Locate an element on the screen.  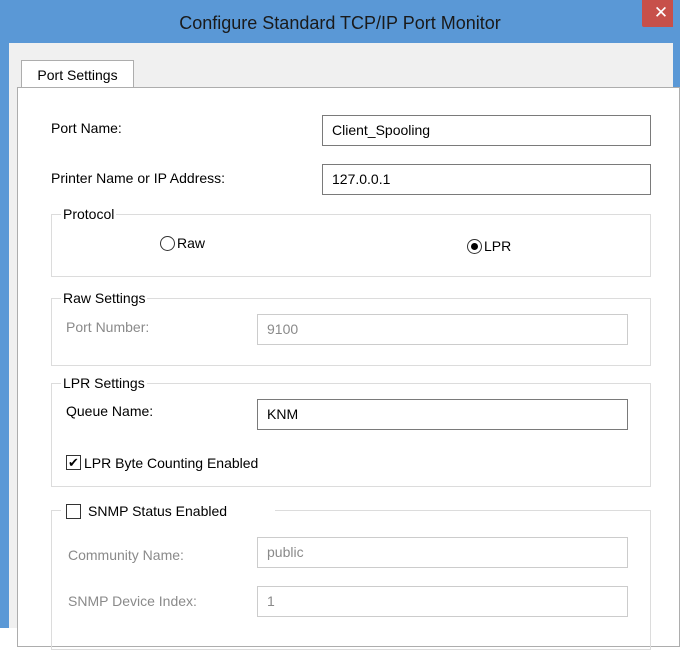
printer-address-label: Printer Name or IP Address: is located at coordinates (138, 178).